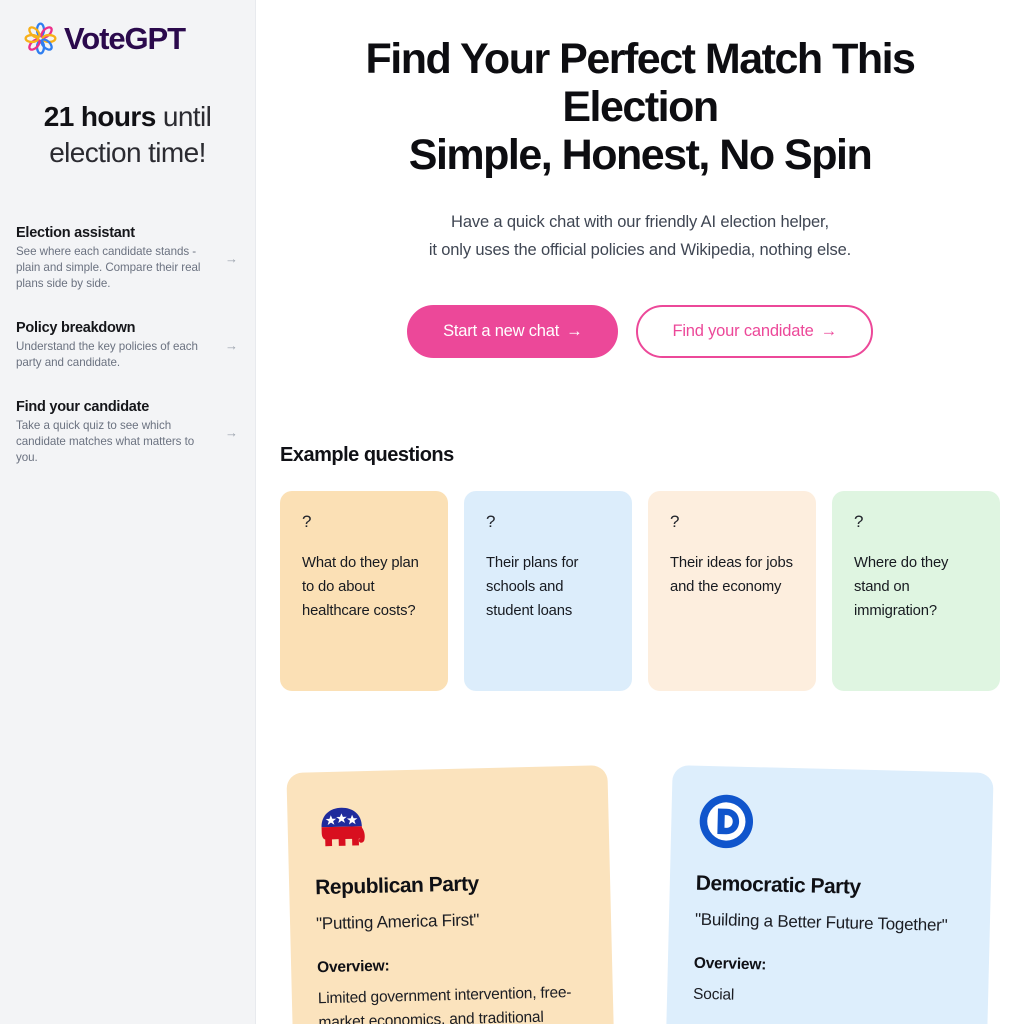 Image resolution: width=1024 pixels, height=1024 pixels. I want to click on find-your-candidate-button: Find your candidate →, so click(754, 331).